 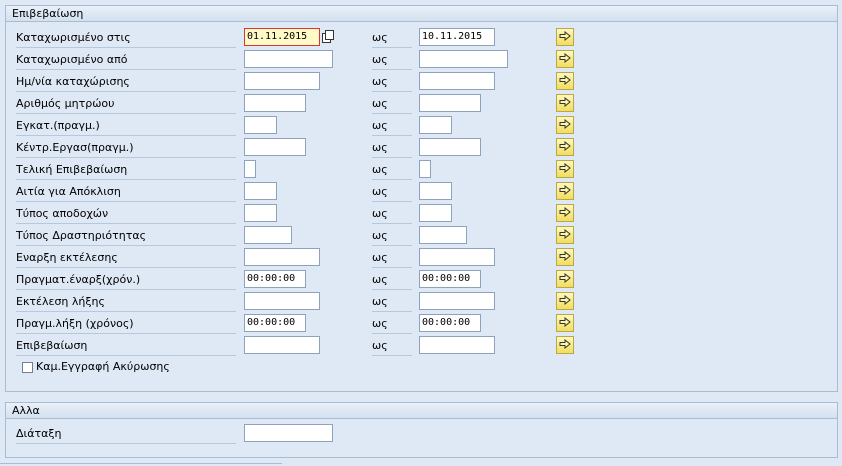 What do you see at coordinates (392, 60) in the screenshot?
I see `entered-by-to-label: ως` at bounding box center [392, 60].